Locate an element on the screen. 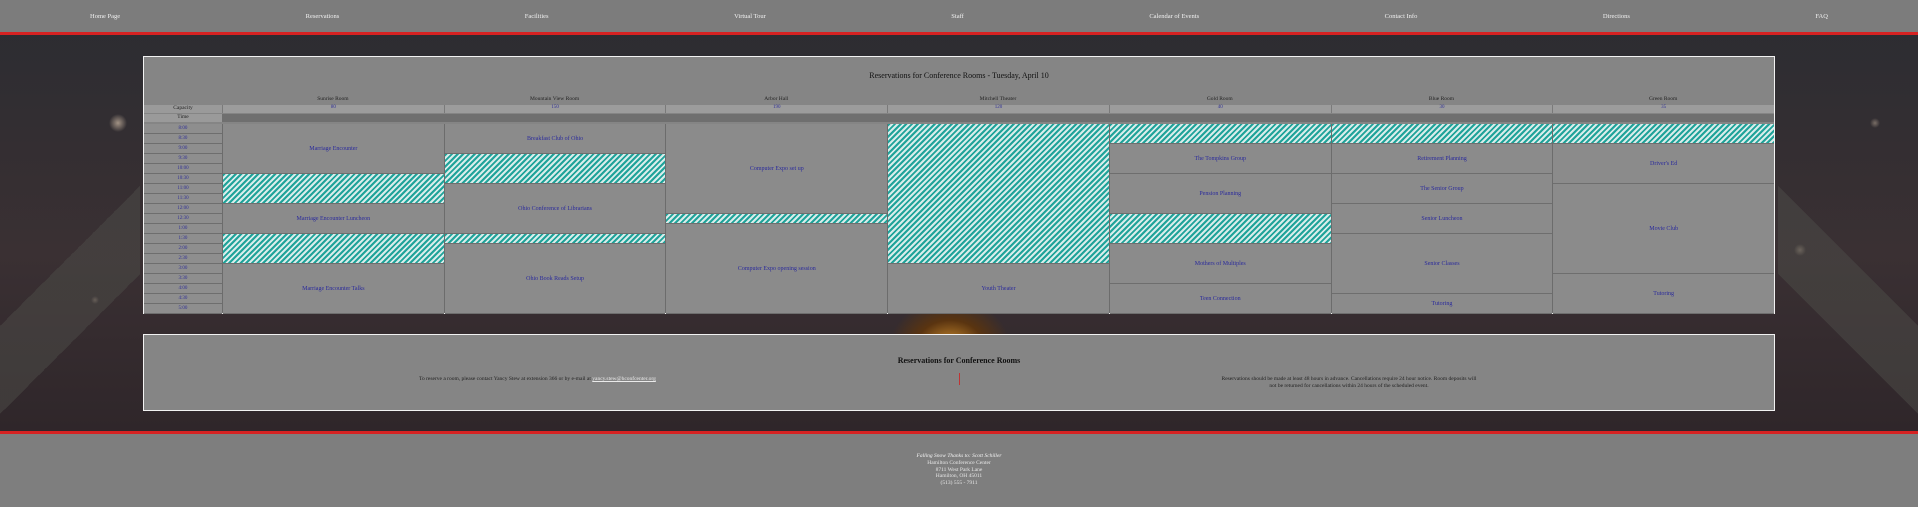 This screenshot has width=1918, height=507. room-header: Mountain View Room is located at coordinates (555, 99).